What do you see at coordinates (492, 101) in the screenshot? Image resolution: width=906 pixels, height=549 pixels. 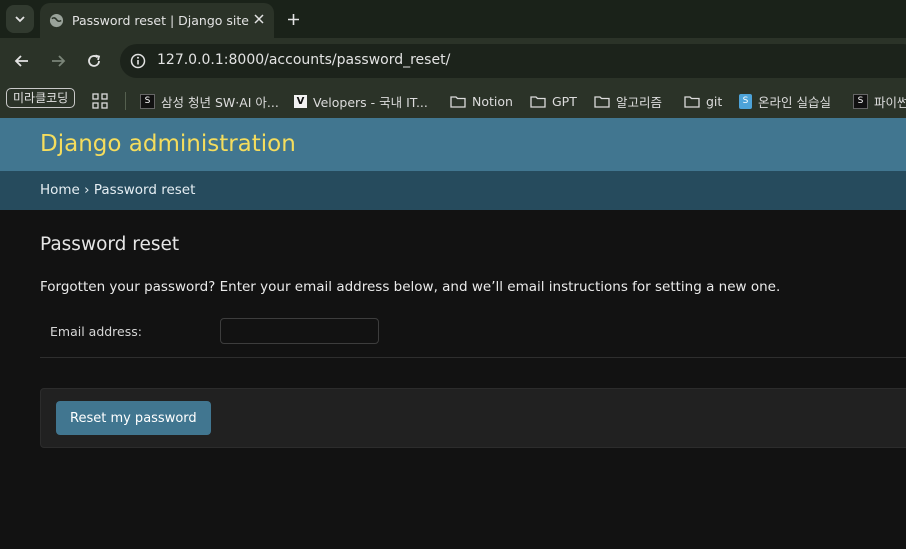 I see `bookmark-label: Notion` at bounding box center [492, 101].